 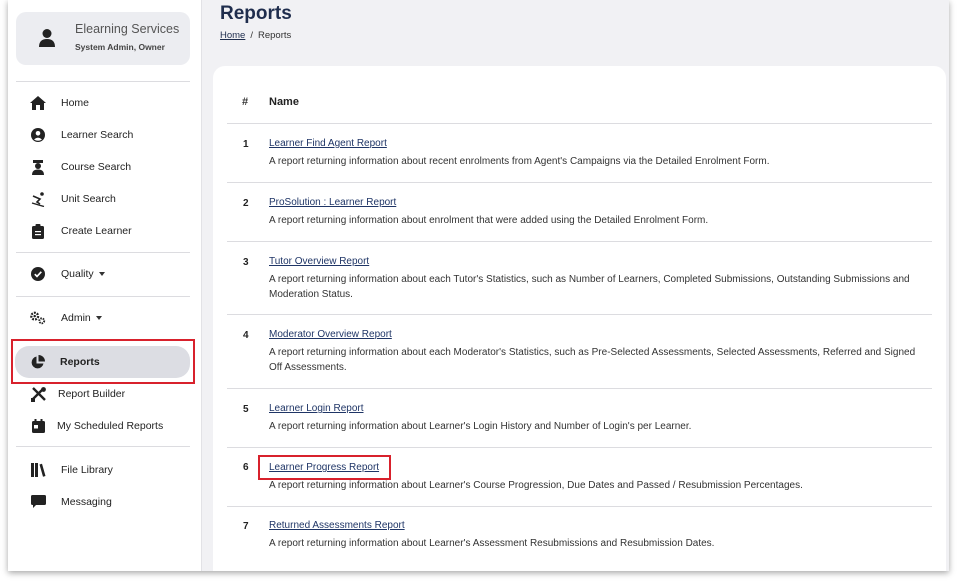 I want to click on row-number: 4, so click(x=246, y=335).